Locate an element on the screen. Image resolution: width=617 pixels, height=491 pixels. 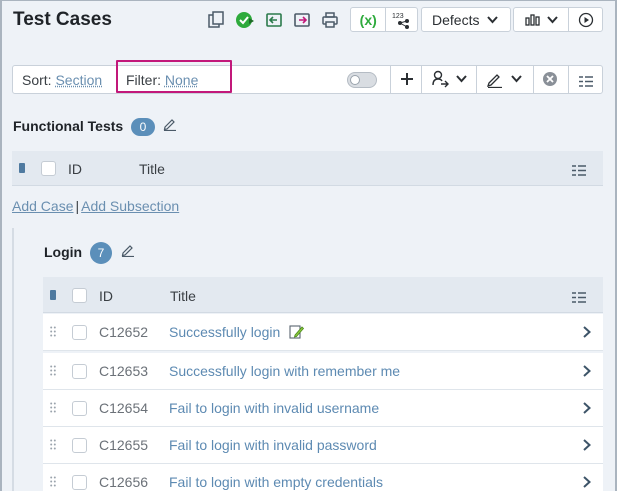
copy-icon is located at coordinates (216, 20).